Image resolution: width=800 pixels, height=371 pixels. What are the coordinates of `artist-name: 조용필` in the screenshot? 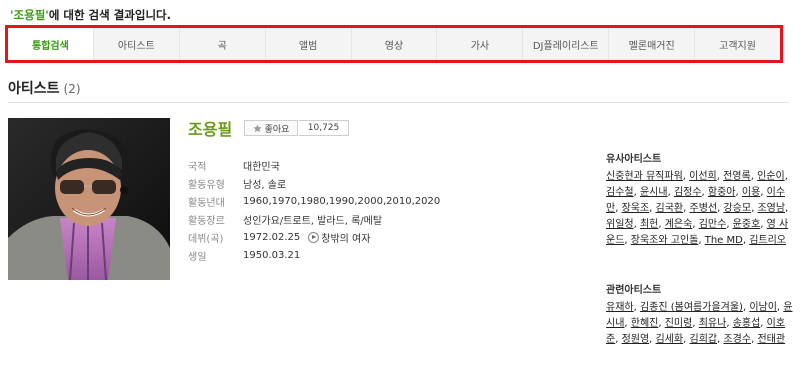 It's located at (210, 128).